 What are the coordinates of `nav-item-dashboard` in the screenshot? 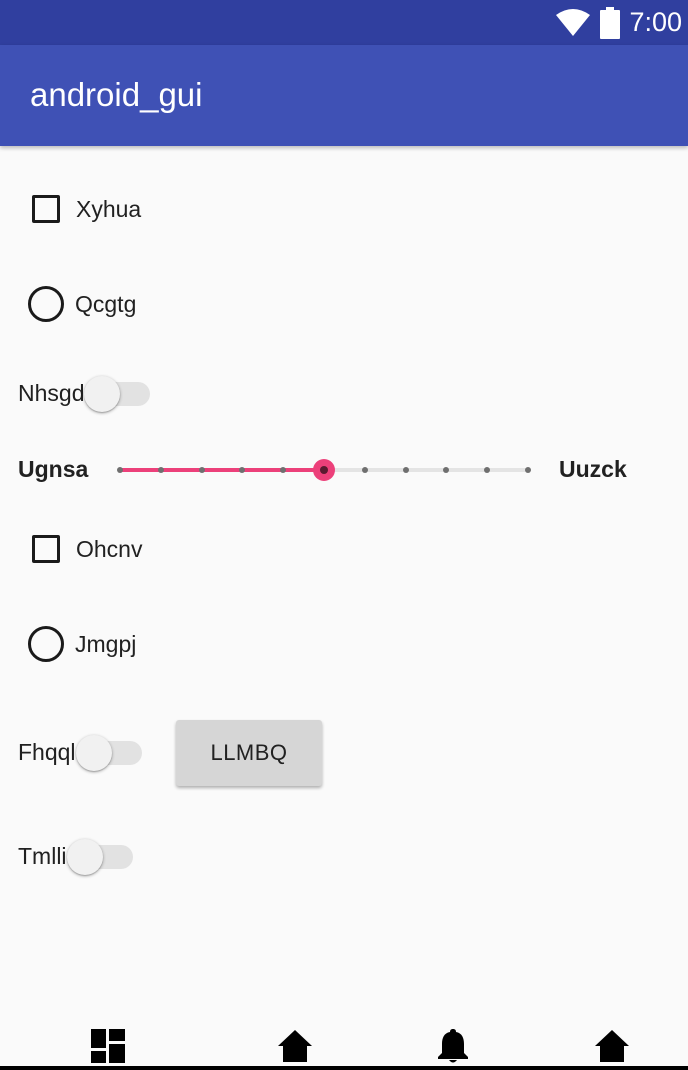 It's located at (108, 1046).